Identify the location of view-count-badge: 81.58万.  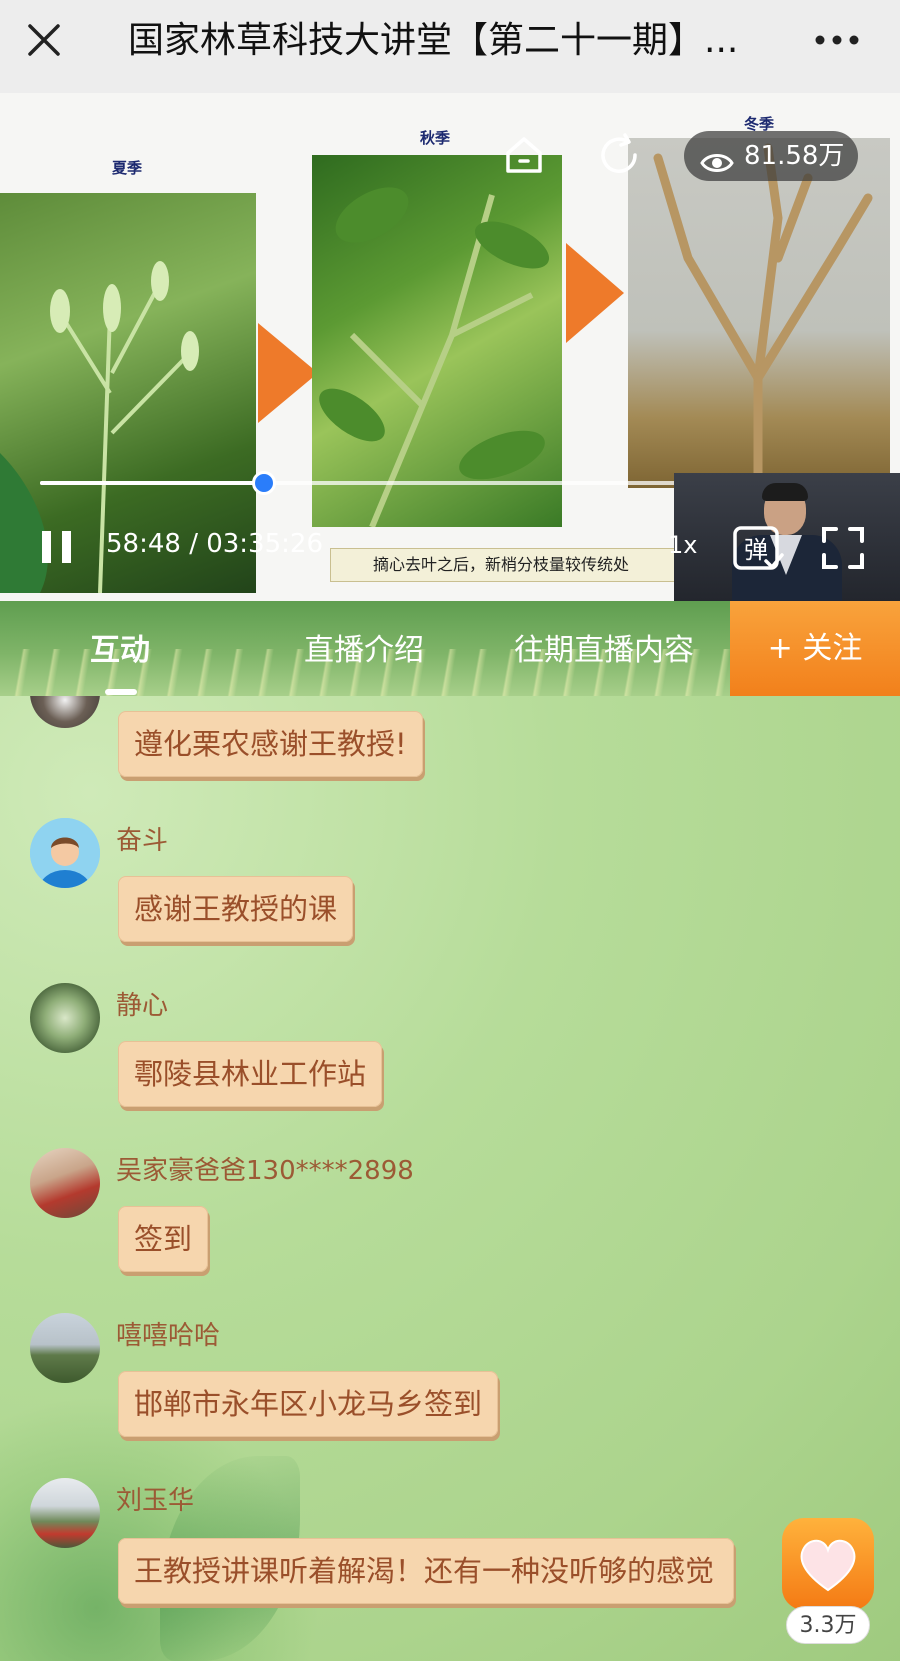
(771, 156).